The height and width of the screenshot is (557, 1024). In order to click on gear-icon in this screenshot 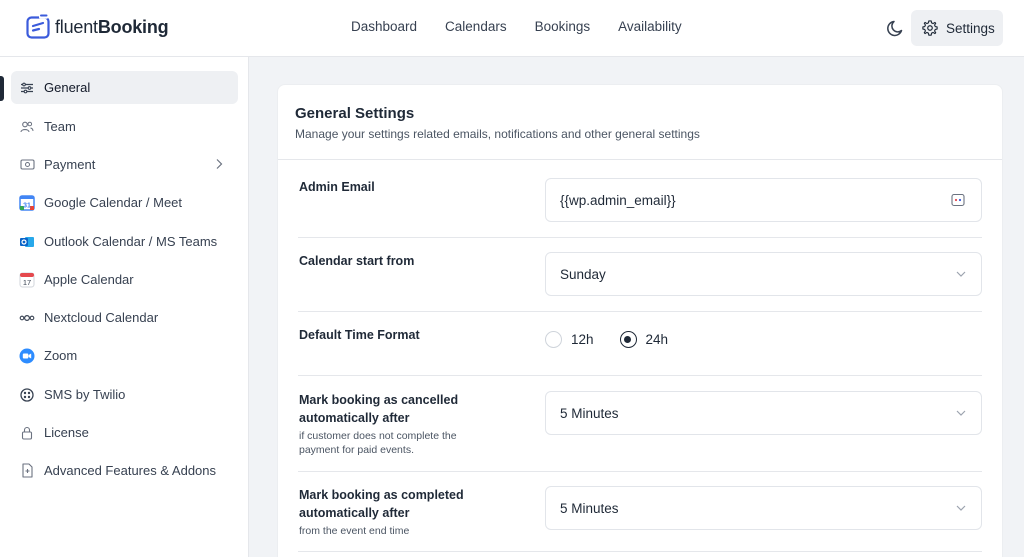, I will do `click(930, 28)`.